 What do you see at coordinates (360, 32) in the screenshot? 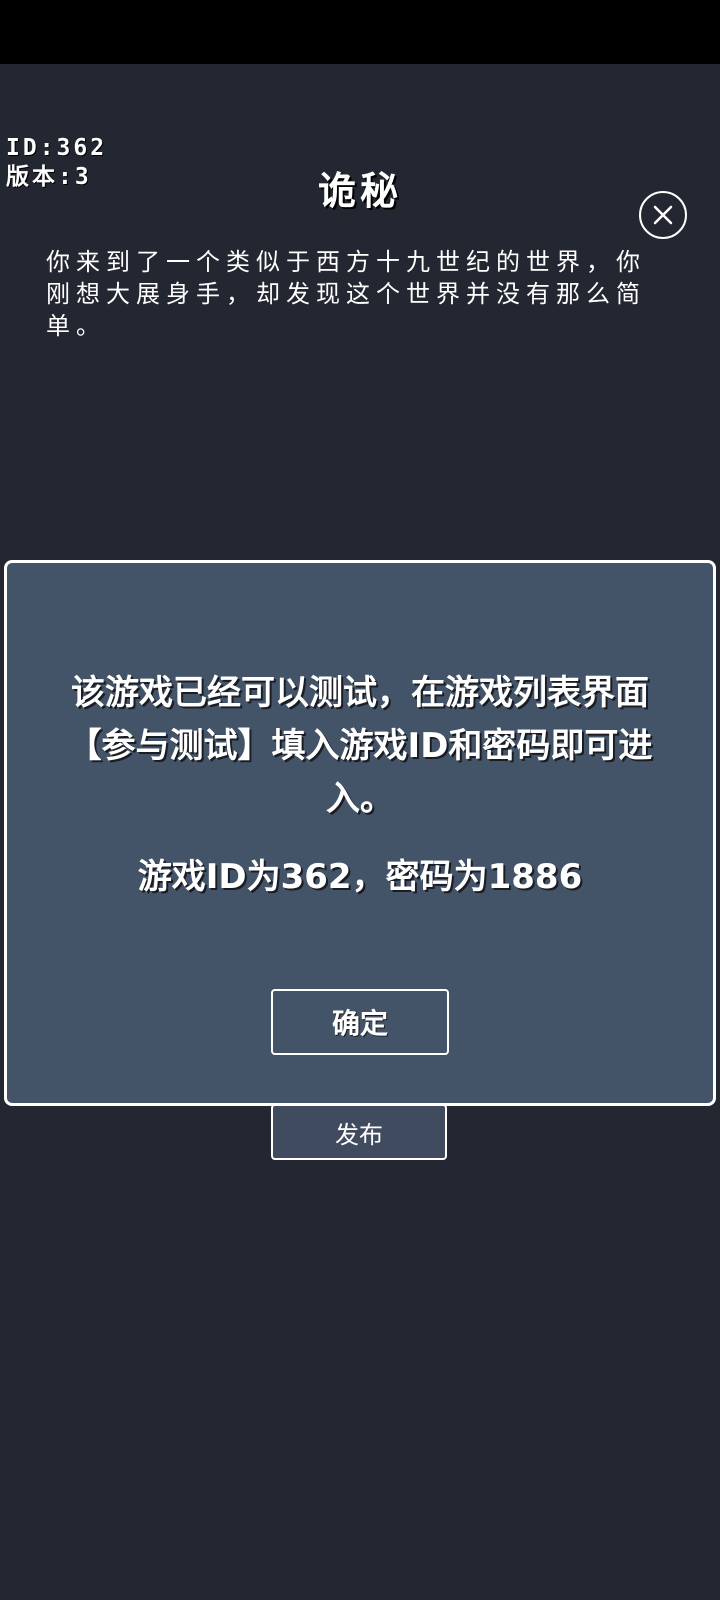
I see `status-bar` at bounding box center [360, 32].